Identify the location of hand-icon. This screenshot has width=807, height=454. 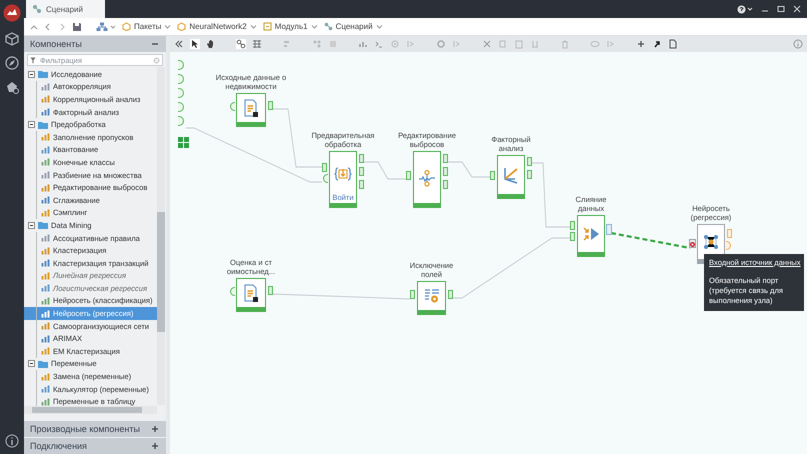
(211, 44).